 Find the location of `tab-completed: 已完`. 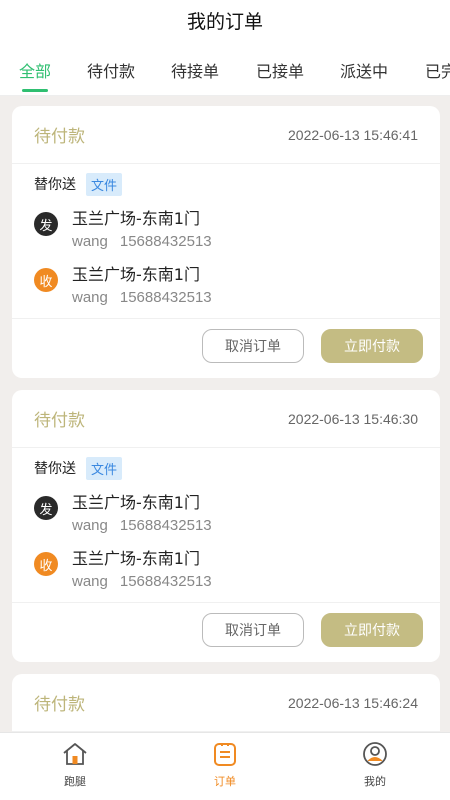

tab-completed: 已完 is located at coordinates (437, 70).